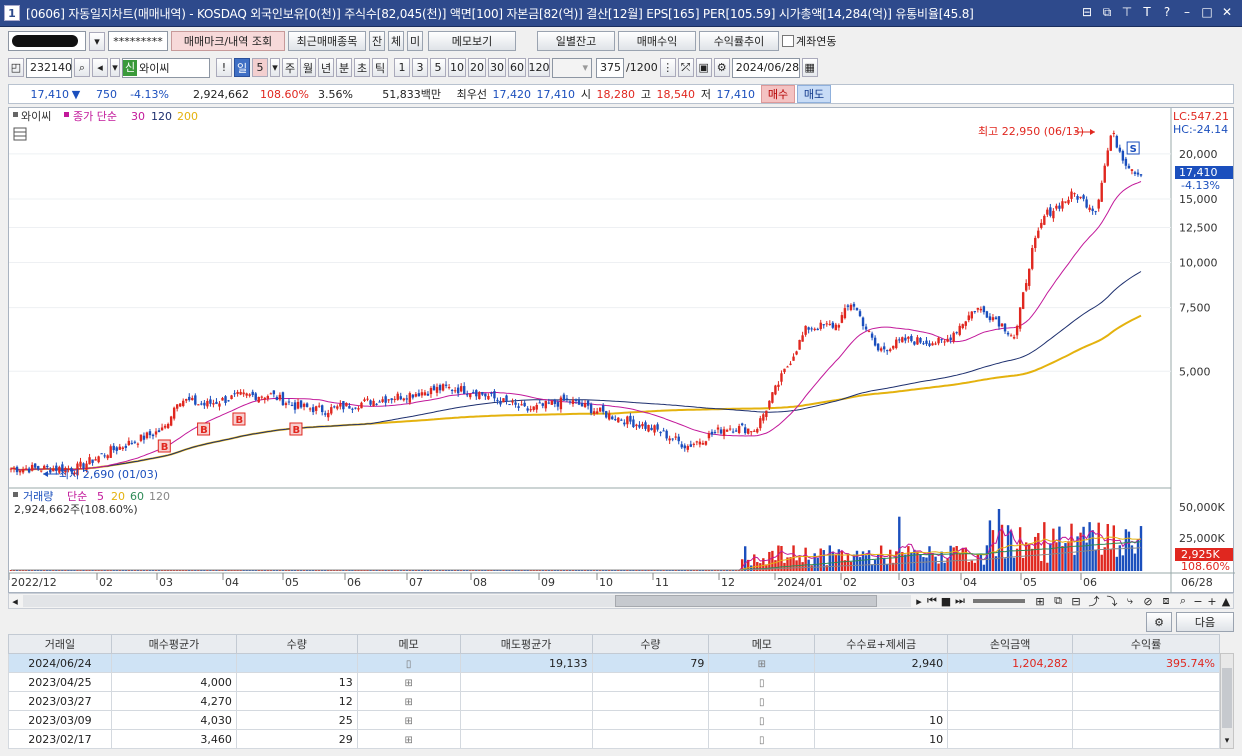  Describe the element at coordinates (308, 67) in the screenshot. I see `period-month: 월` at that location.